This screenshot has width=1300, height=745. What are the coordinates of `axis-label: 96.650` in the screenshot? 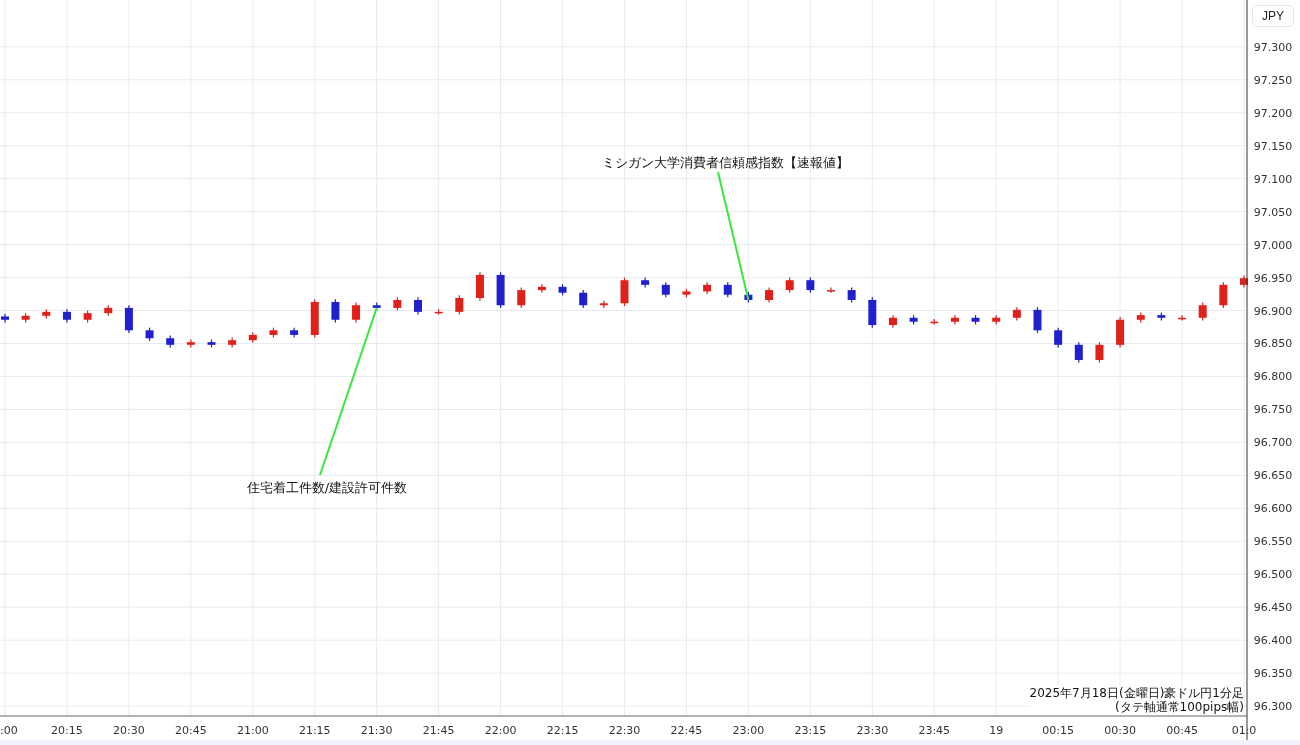 It's located at (1273, 476).